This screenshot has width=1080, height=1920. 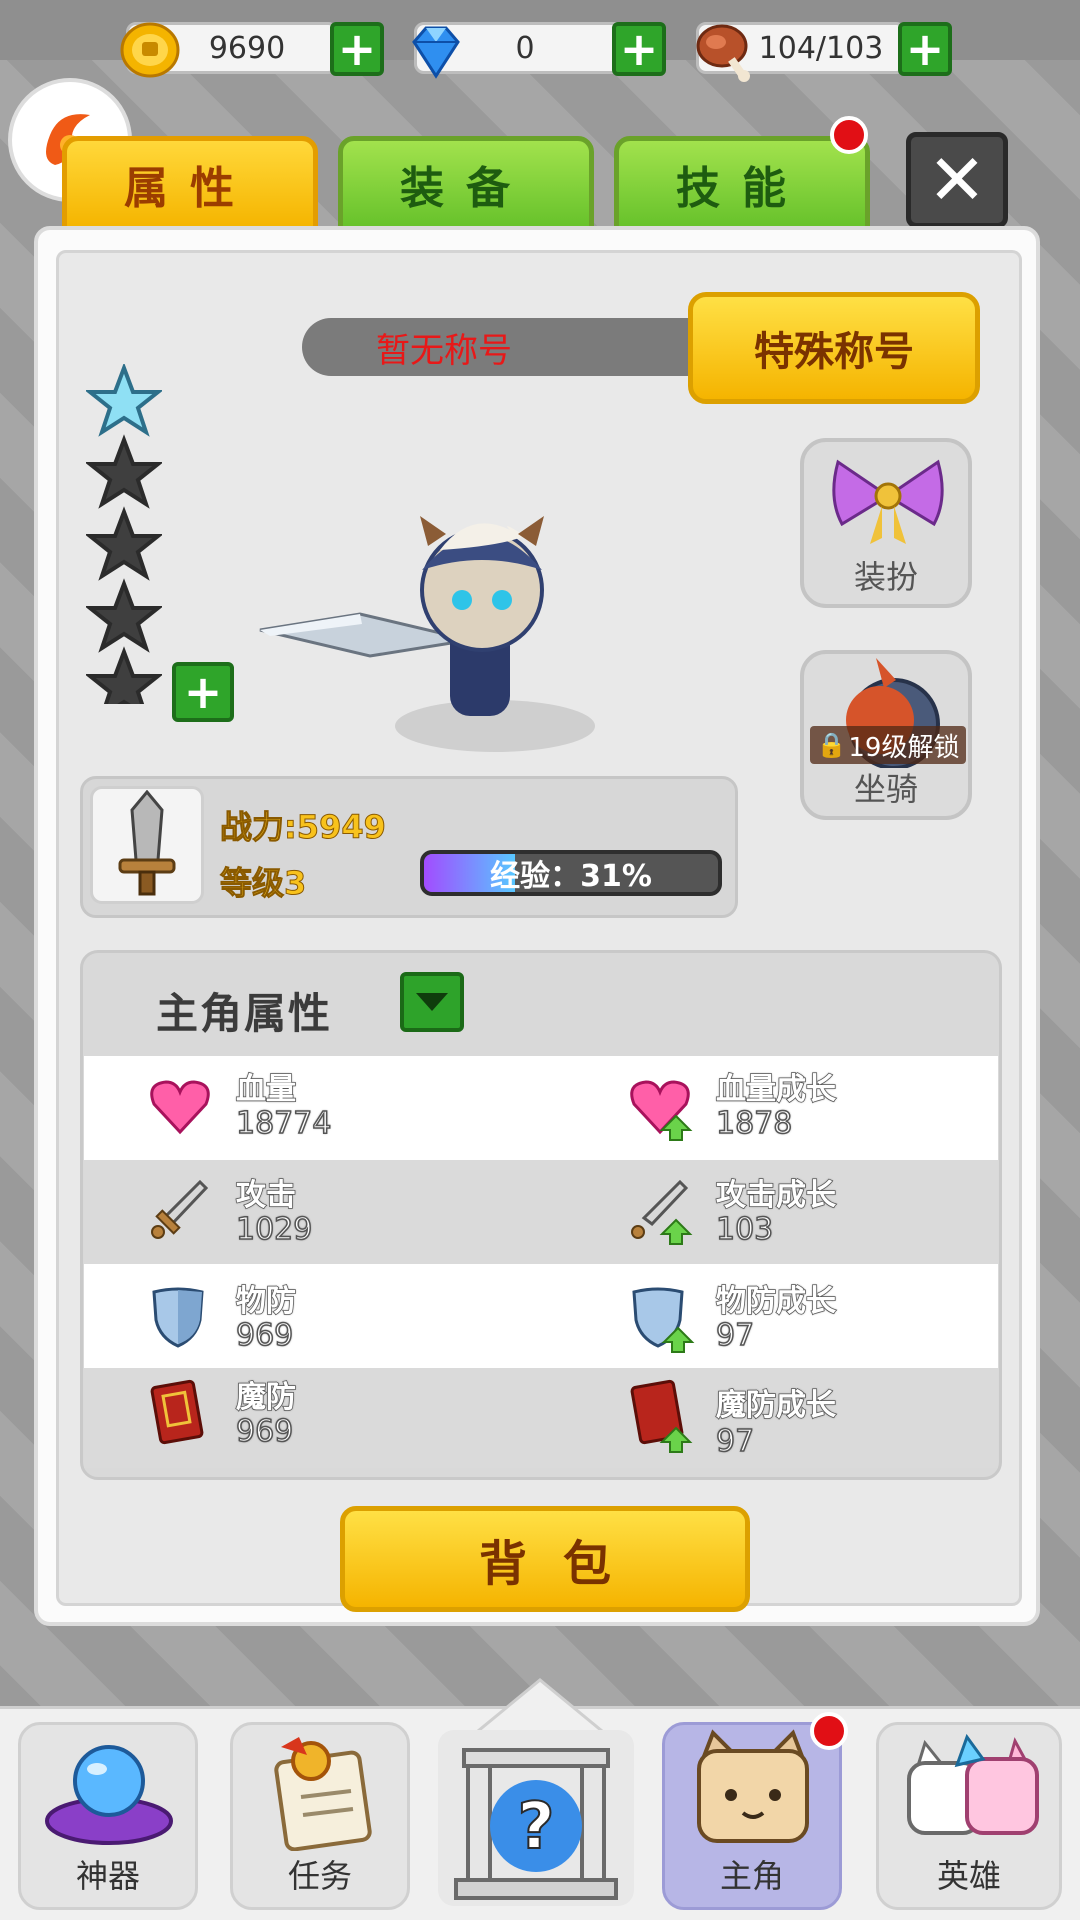 I want to click on current-title: 暂无称号, so click(x=512, y=347).